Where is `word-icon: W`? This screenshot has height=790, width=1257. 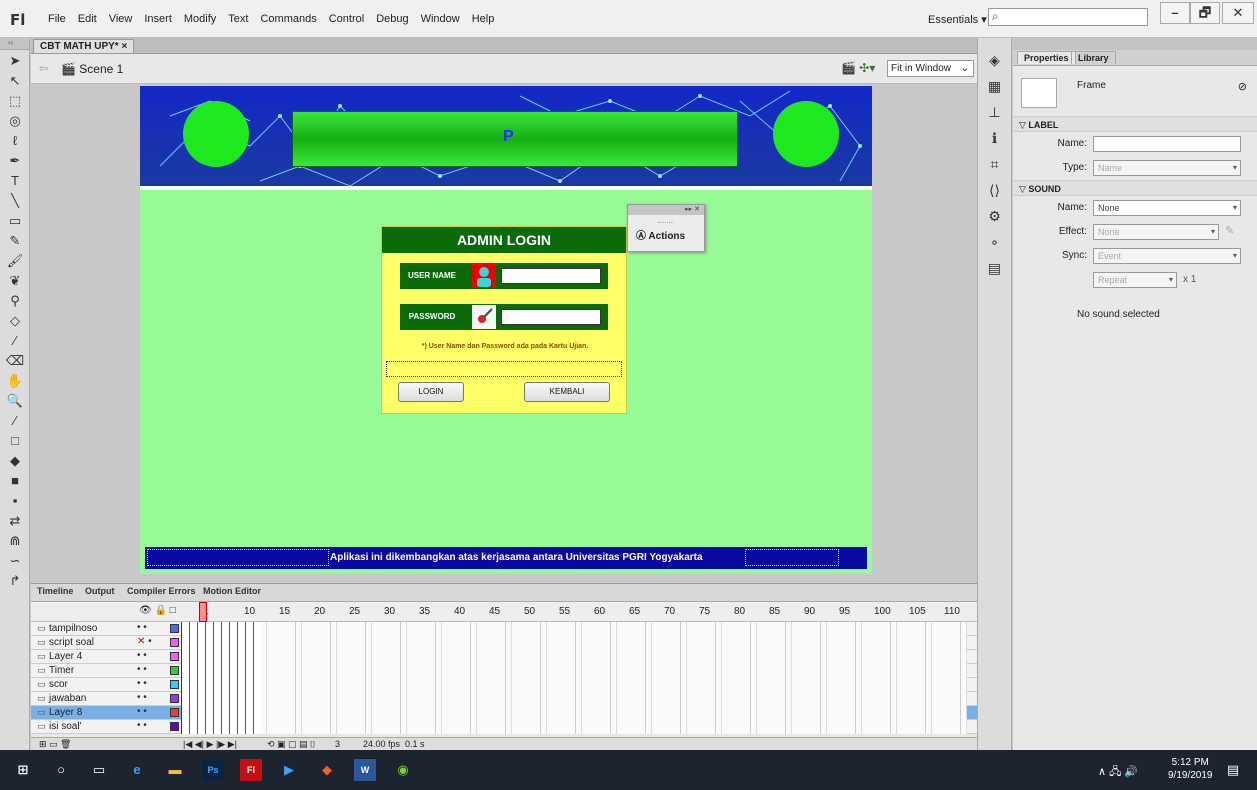 word-icon: W is located at coordinates (365, 770).